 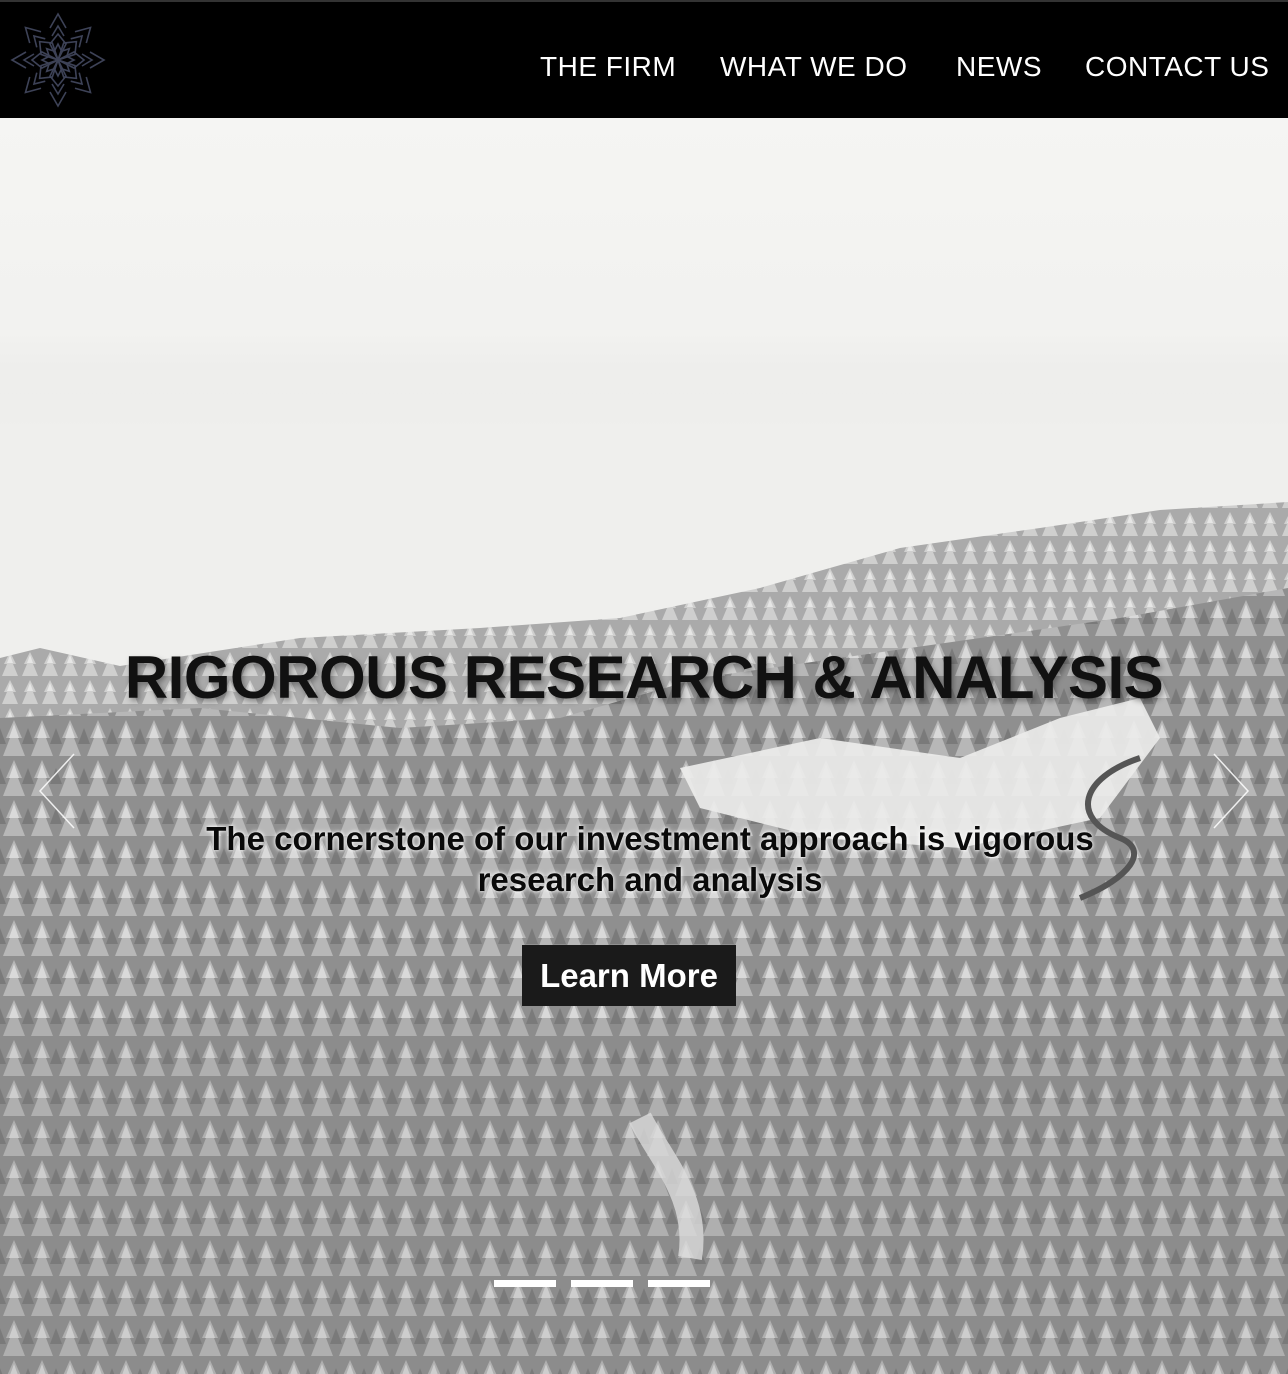 I want to click on nav-what-we-do: WHAT WE DO, so click(x=814, y=67).